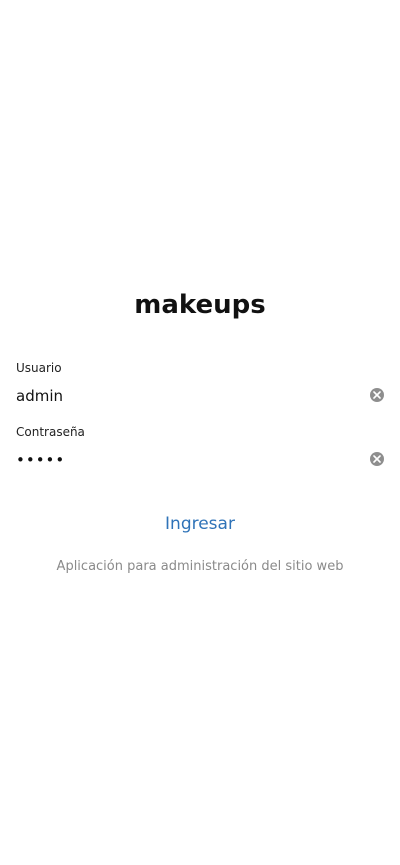 The height and width of the screenshot is (865, 400). I want to click on username-clear-button, so click(377, 395).